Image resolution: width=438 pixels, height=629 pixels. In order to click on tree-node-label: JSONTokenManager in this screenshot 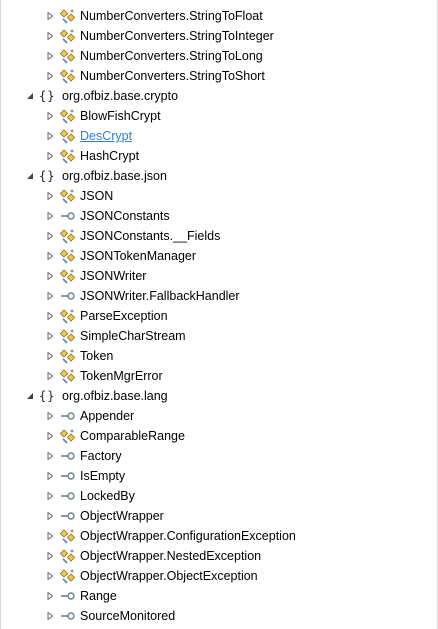, I will do `click(138, 256)`.